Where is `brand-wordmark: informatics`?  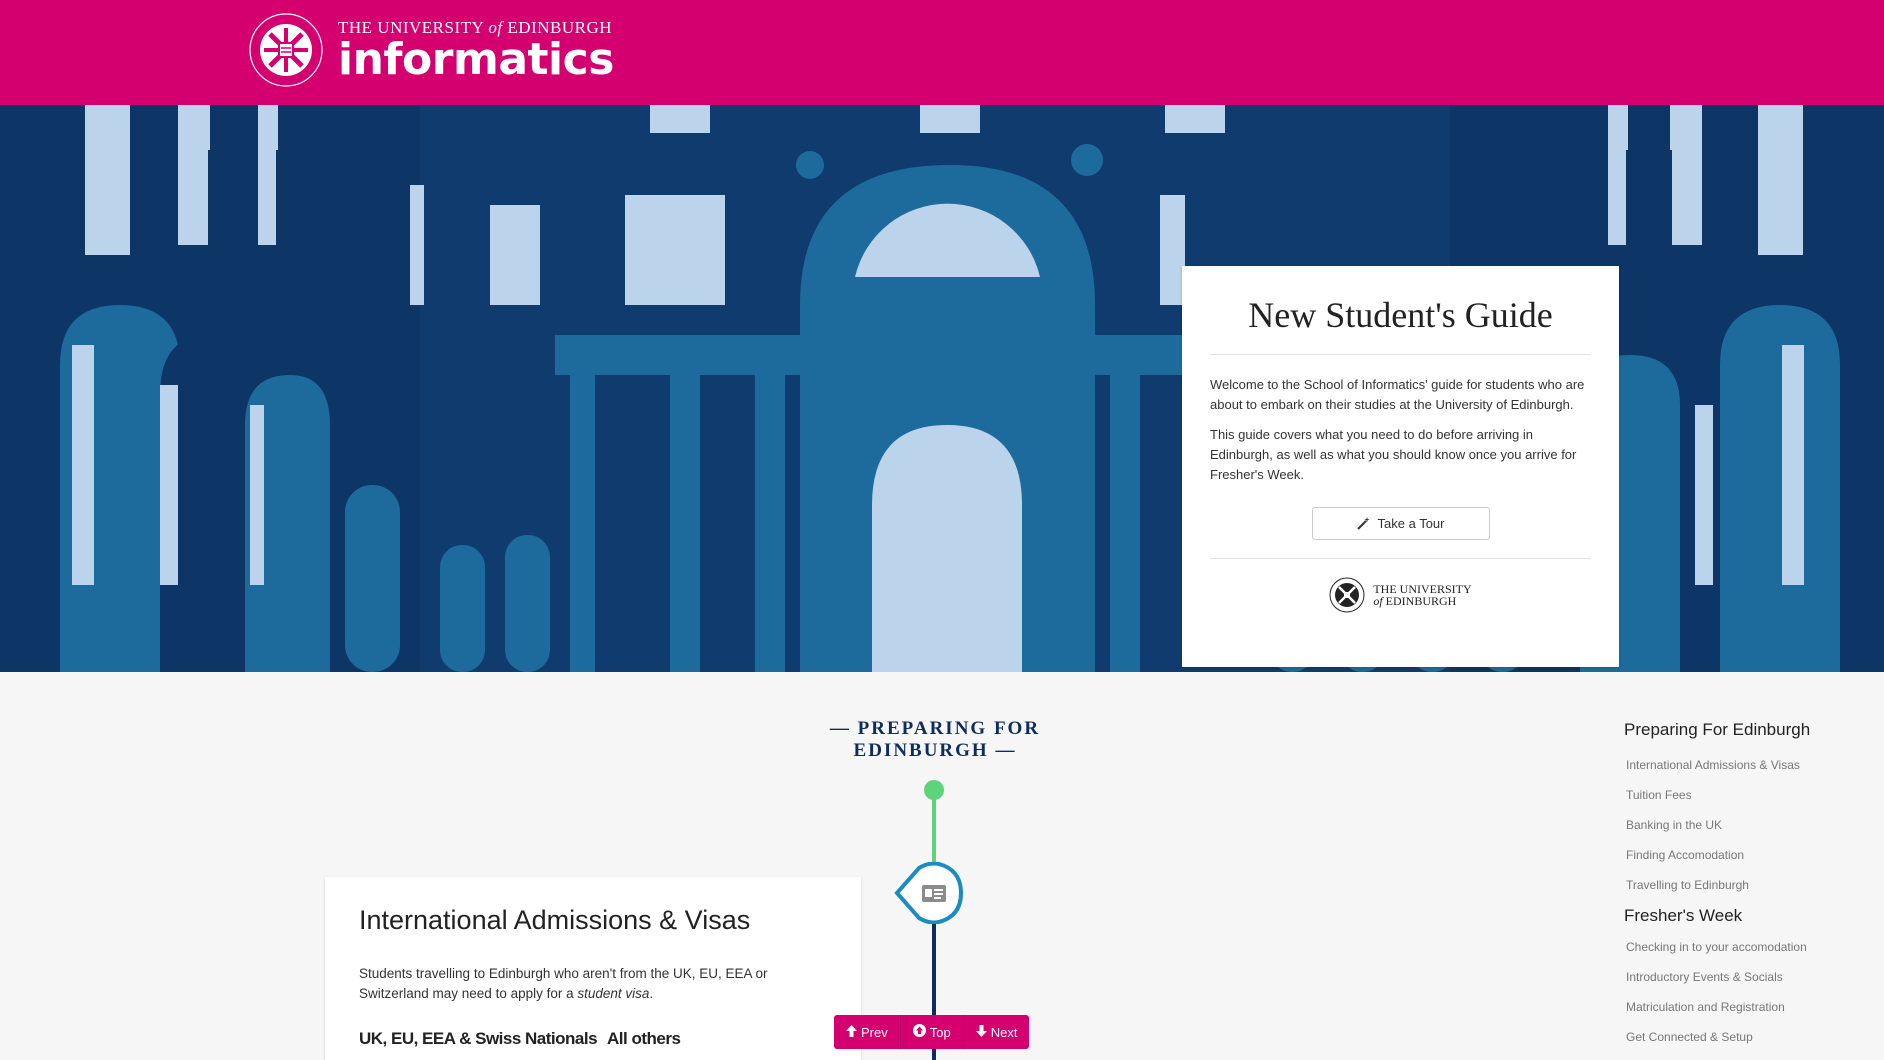
brand-wordmark: informatics is located at coordinates (476, 59).